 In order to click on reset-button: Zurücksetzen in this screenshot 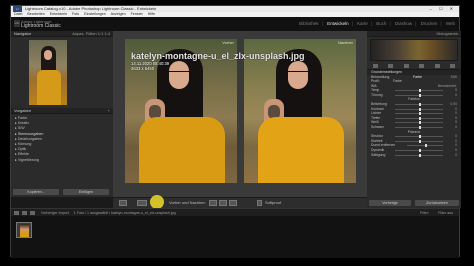, I will do `click(437, 203)`.